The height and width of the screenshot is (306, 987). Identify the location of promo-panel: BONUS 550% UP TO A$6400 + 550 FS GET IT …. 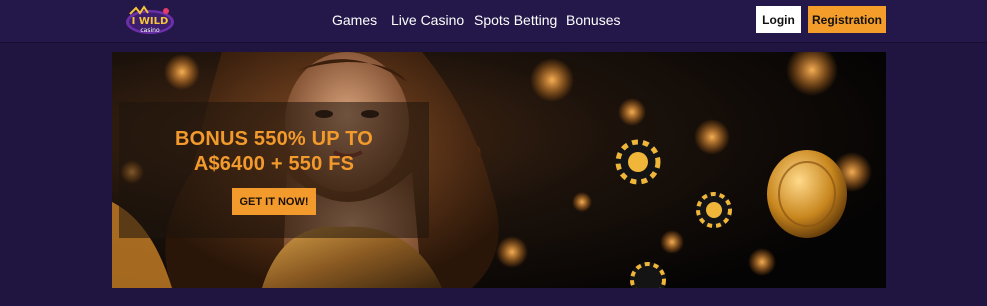
(274, 170).